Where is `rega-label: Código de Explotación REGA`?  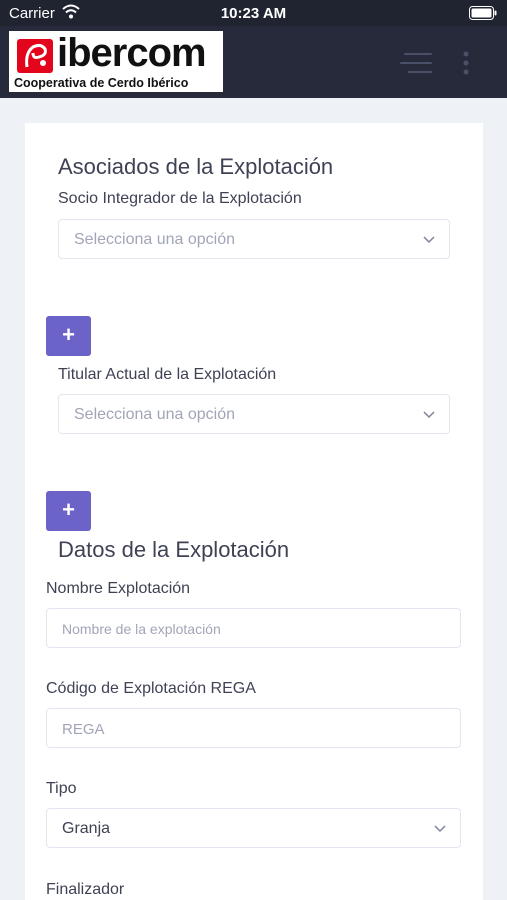 rega-label: Código de Explotación REGA is located at coordinates (151, 688).